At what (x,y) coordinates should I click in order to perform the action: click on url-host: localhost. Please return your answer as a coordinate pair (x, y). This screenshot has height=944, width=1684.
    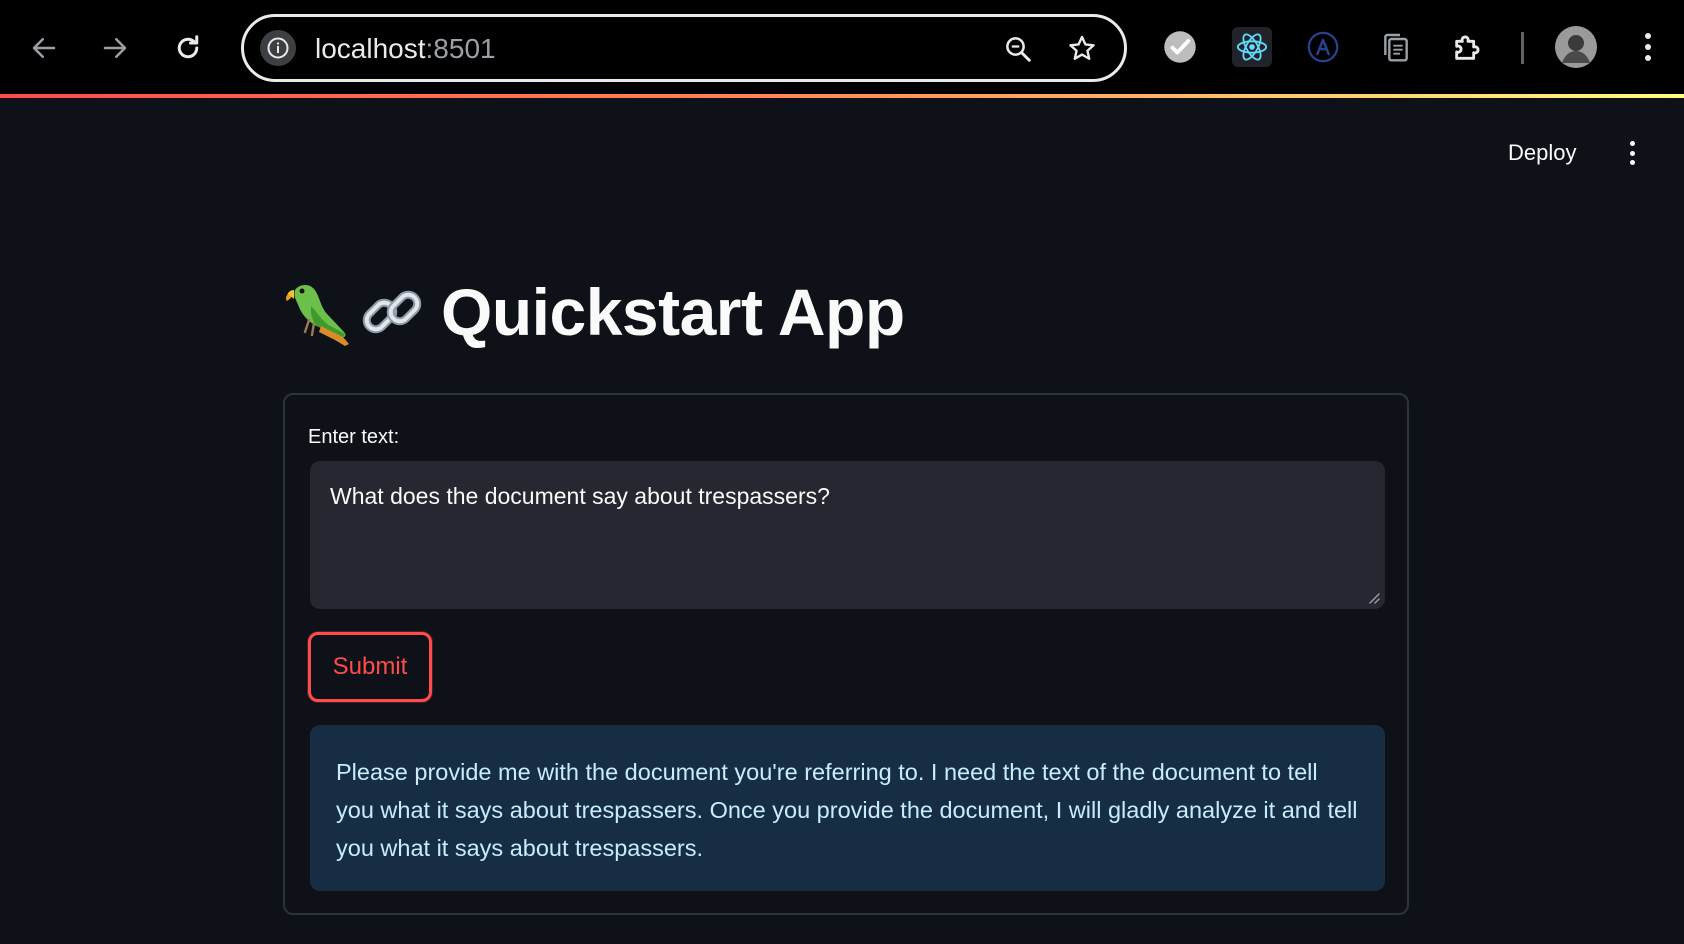
    Looking at the image, I should click on (370, 48).